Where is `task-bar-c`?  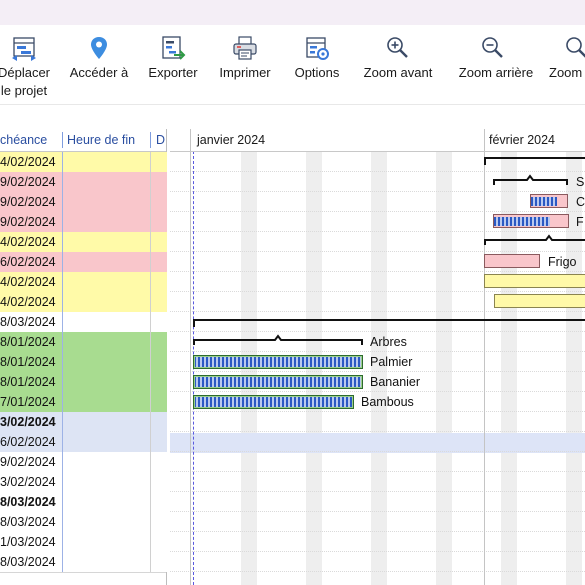 task-bar-c is located at coordinates (549, 201).